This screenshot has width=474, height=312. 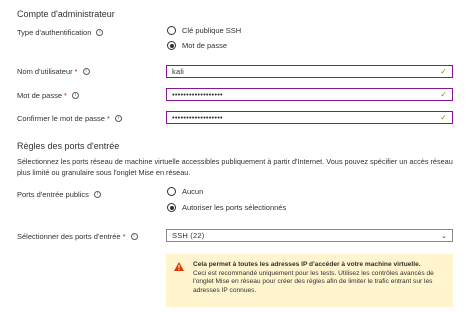 I want to click on username-value: kali, so click(x=178, y=71).